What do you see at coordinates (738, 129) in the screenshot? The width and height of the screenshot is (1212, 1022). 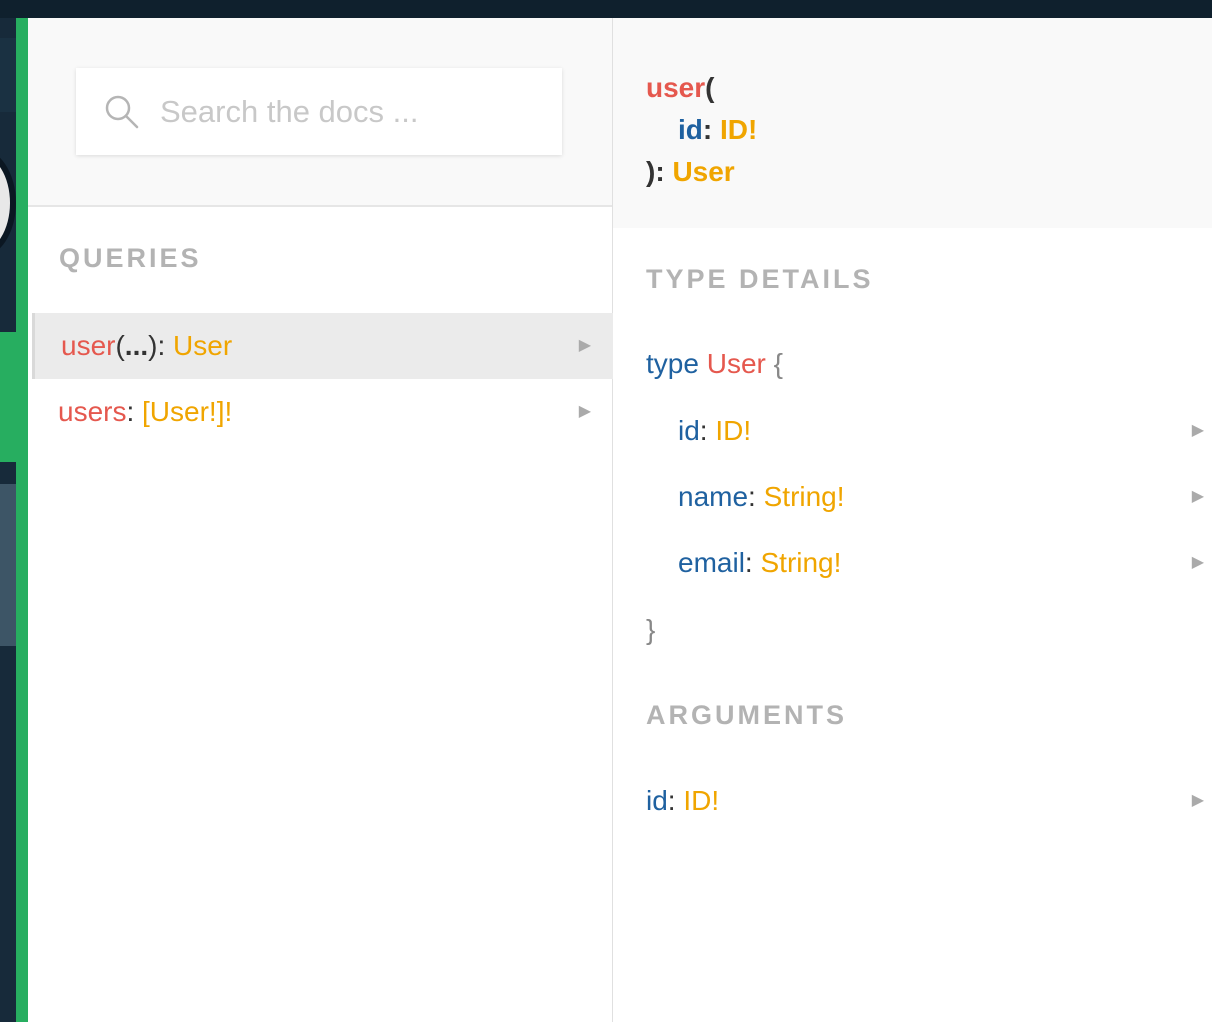 I see `signature-arg-type: ID!` at bounding box center [738, 129].